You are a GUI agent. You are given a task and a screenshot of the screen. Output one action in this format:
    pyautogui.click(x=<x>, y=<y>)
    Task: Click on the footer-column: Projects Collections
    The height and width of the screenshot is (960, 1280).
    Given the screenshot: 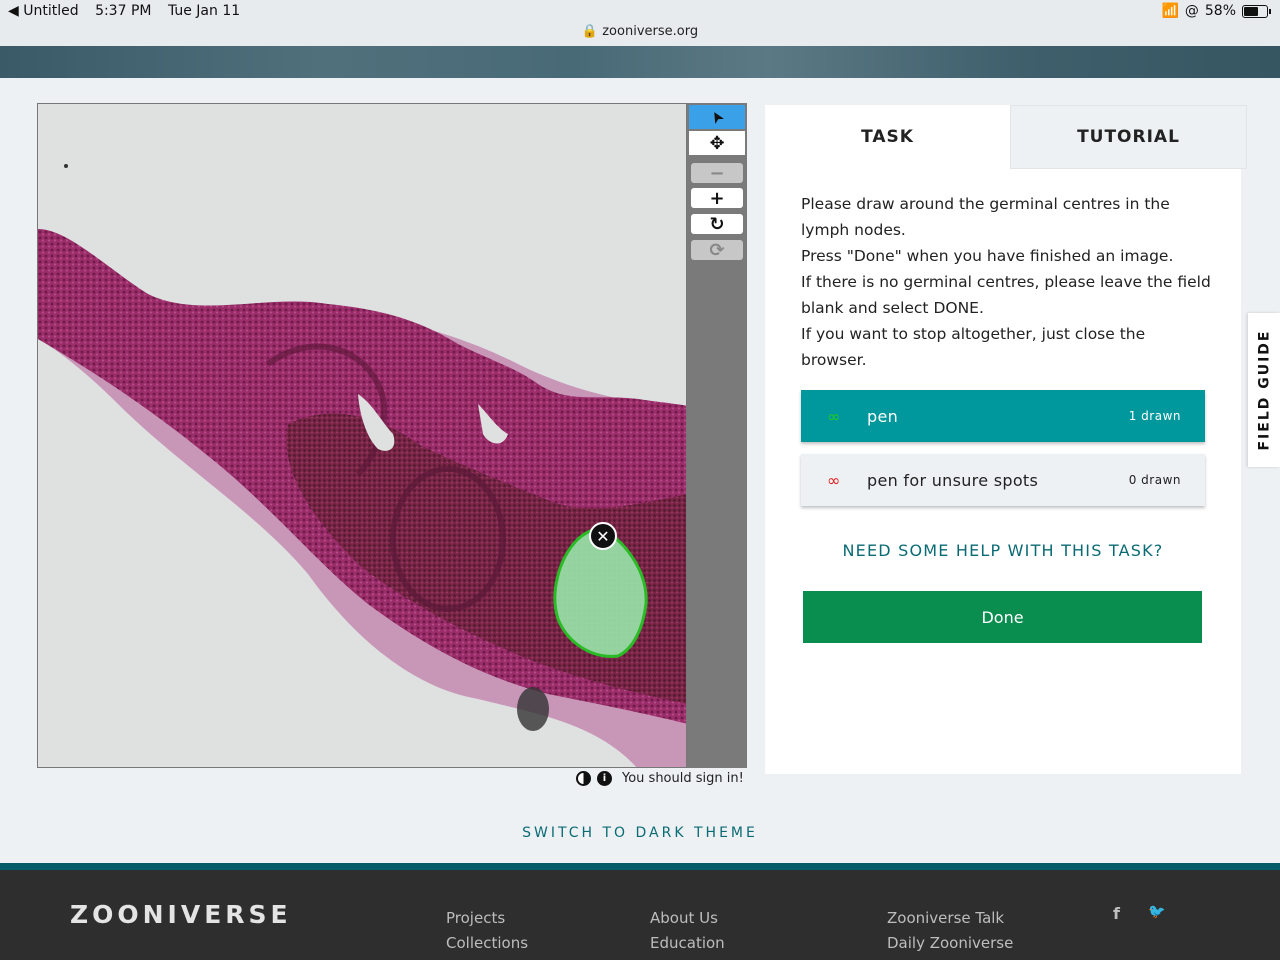 What is the action you would take?
    pyautogui.click(x=487, y=931)
    